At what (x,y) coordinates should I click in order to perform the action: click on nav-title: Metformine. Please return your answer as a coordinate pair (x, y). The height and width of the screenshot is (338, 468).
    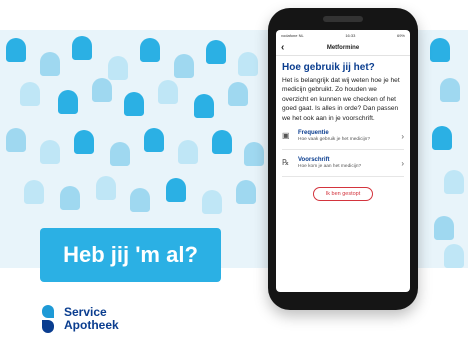
    Looking at the image, I should click on (343, 48).